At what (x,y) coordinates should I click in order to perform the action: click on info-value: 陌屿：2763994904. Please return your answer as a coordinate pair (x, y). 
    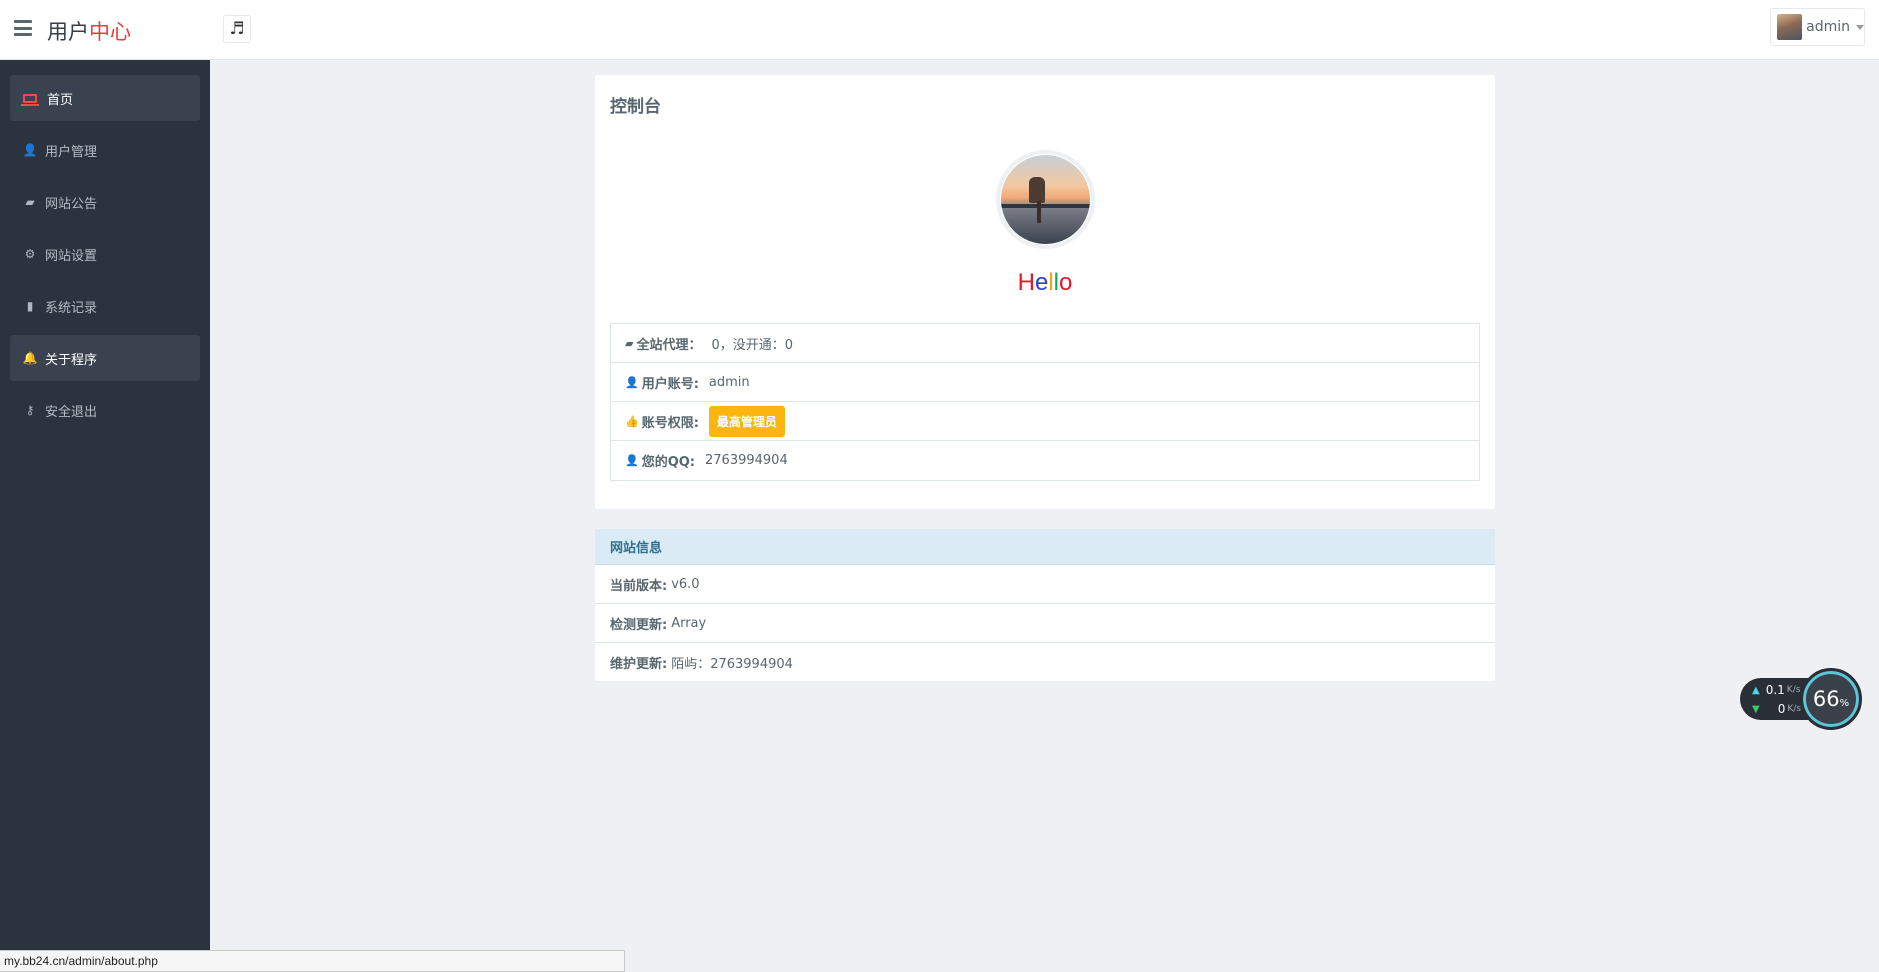
    Looking at the image, I should click on (732, 664).